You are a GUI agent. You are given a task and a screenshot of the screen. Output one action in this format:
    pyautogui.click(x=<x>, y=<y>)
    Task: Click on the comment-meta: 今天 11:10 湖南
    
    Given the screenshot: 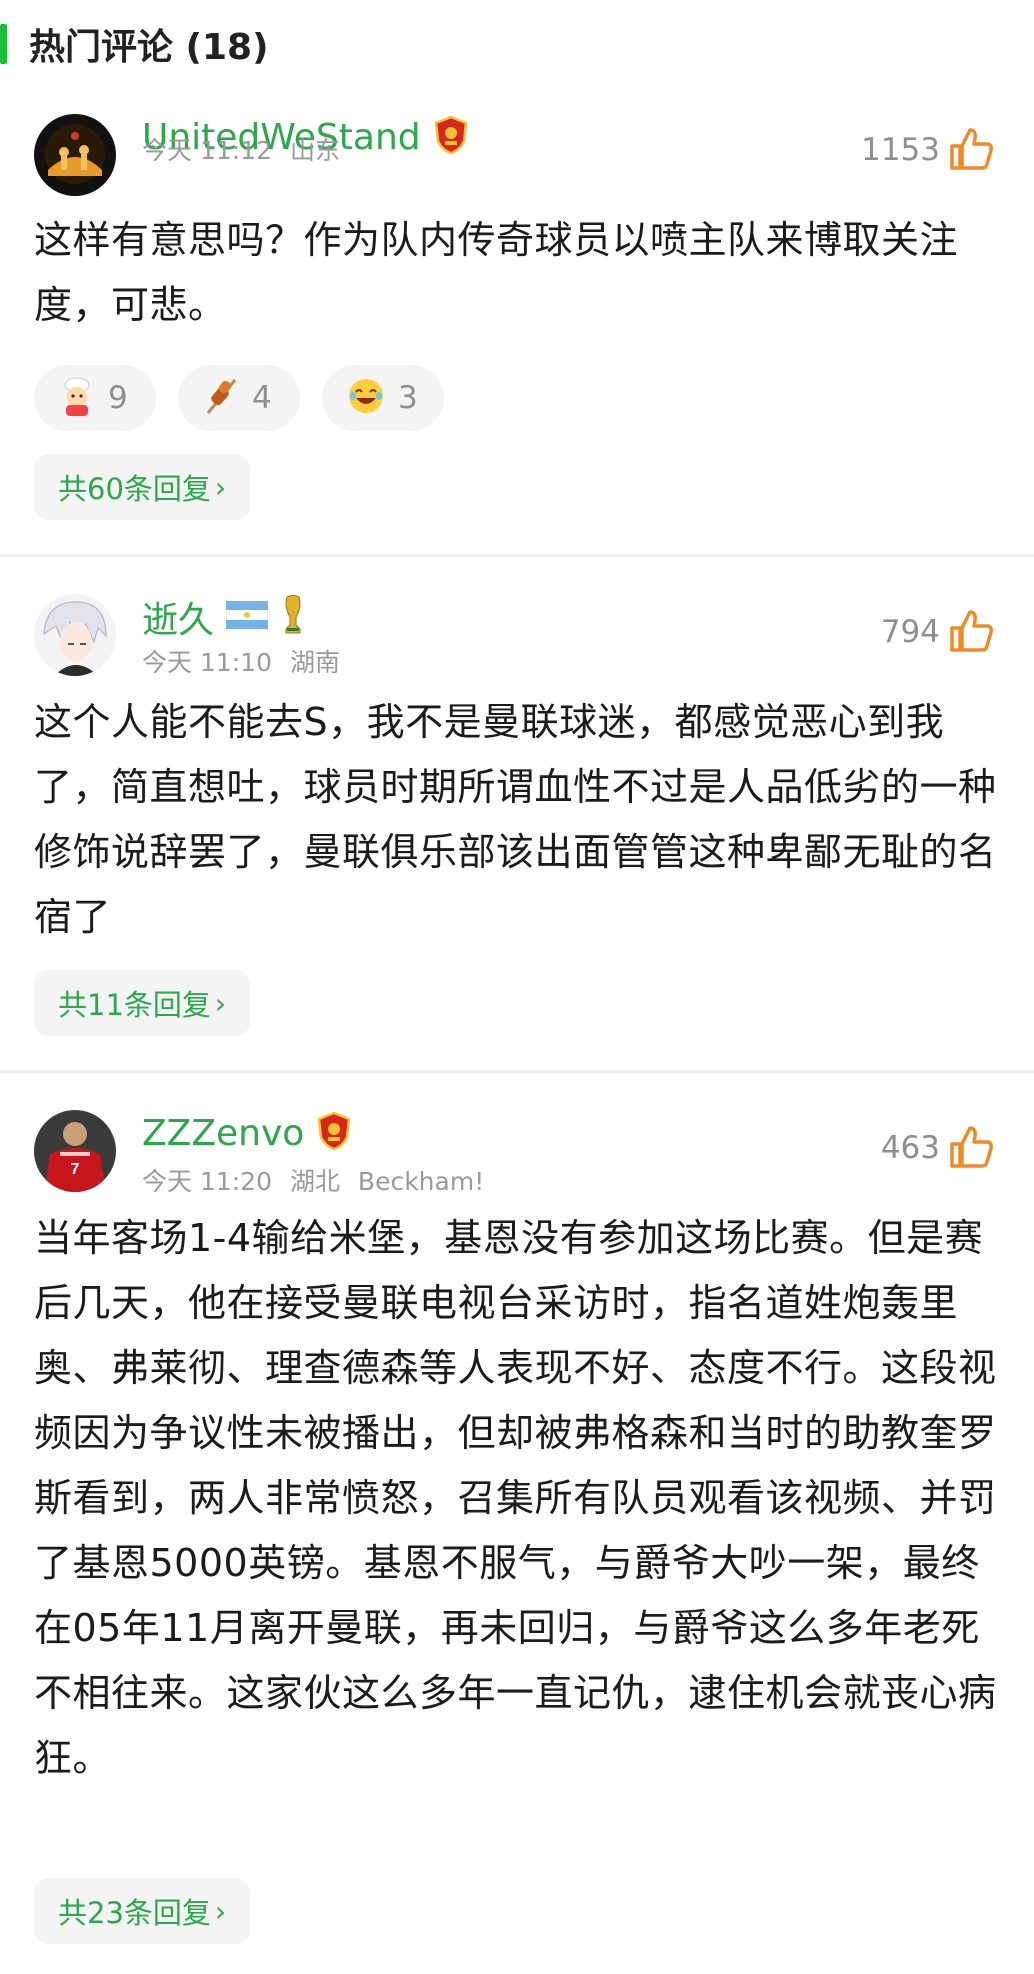 What is the action you would take?
    pyautogui.click(x=246, y=661)
    